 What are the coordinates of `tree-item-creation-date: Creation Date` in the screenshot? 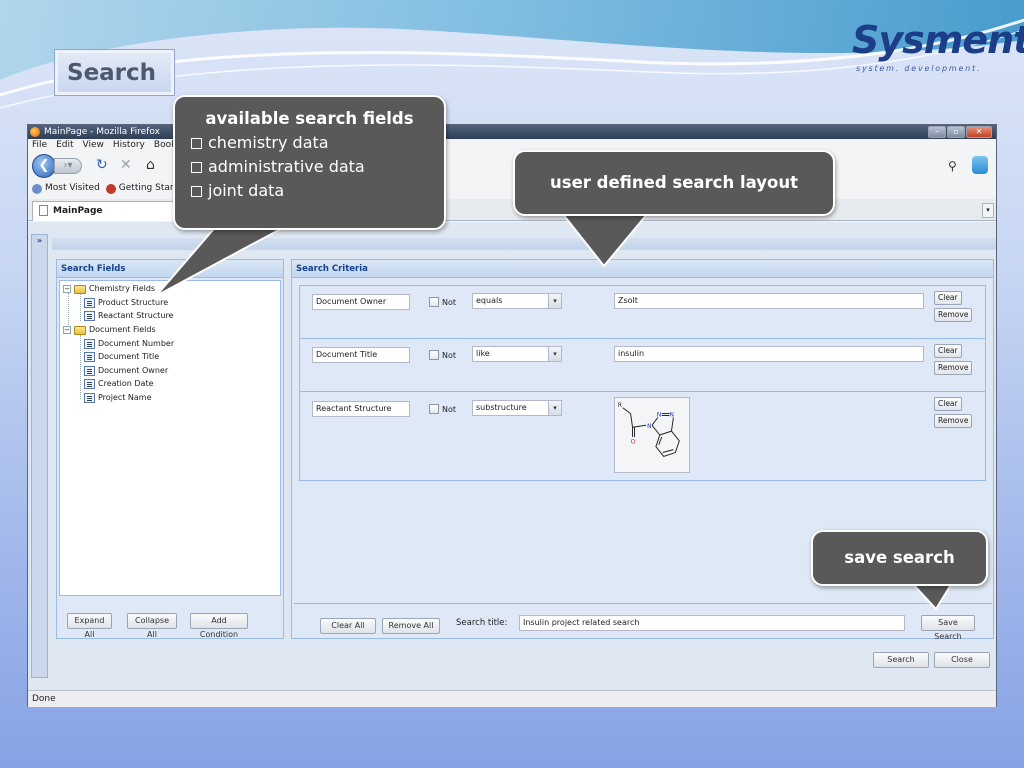 It's located at (119, 384).